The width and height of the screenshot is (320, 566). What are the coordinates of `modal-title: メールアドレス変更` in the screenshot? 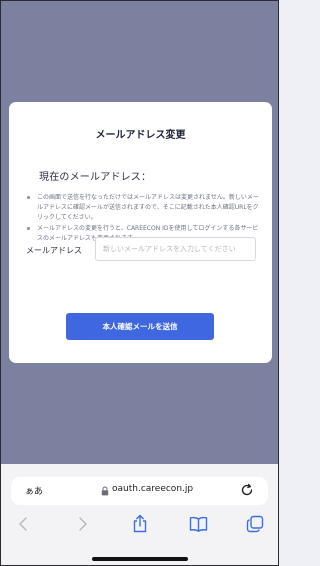 It's located at (140, 135).